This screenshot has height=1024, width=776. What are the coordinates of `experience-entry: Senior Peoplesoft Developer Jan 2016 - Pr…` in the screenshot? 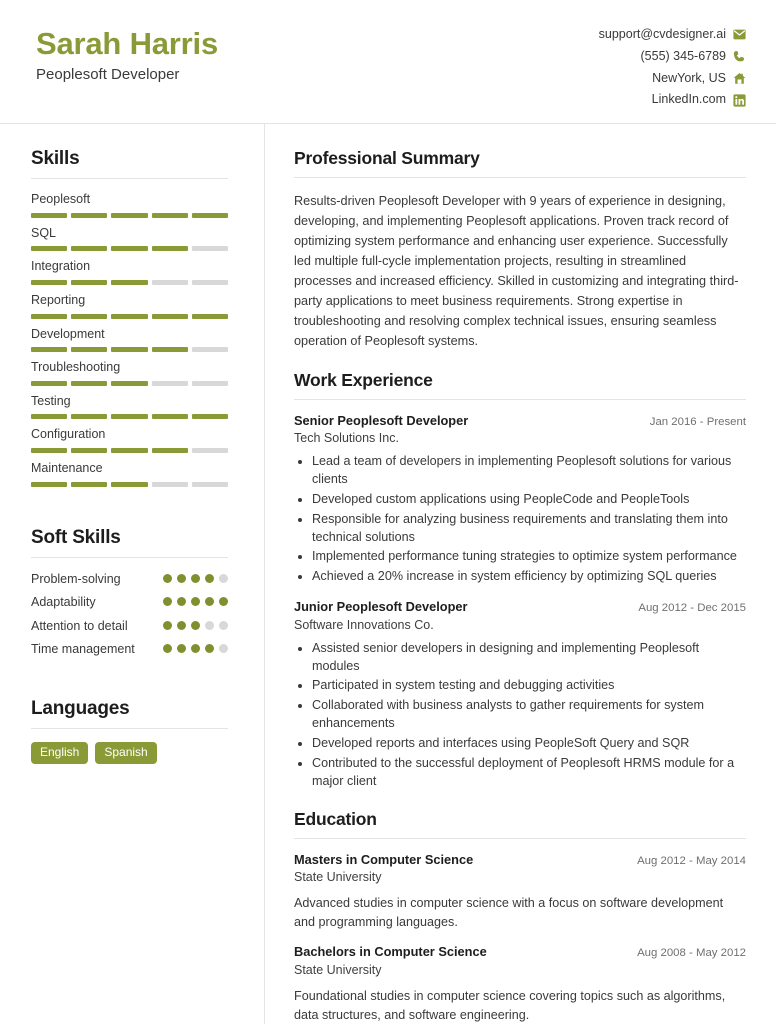 It's located at (520, 500).